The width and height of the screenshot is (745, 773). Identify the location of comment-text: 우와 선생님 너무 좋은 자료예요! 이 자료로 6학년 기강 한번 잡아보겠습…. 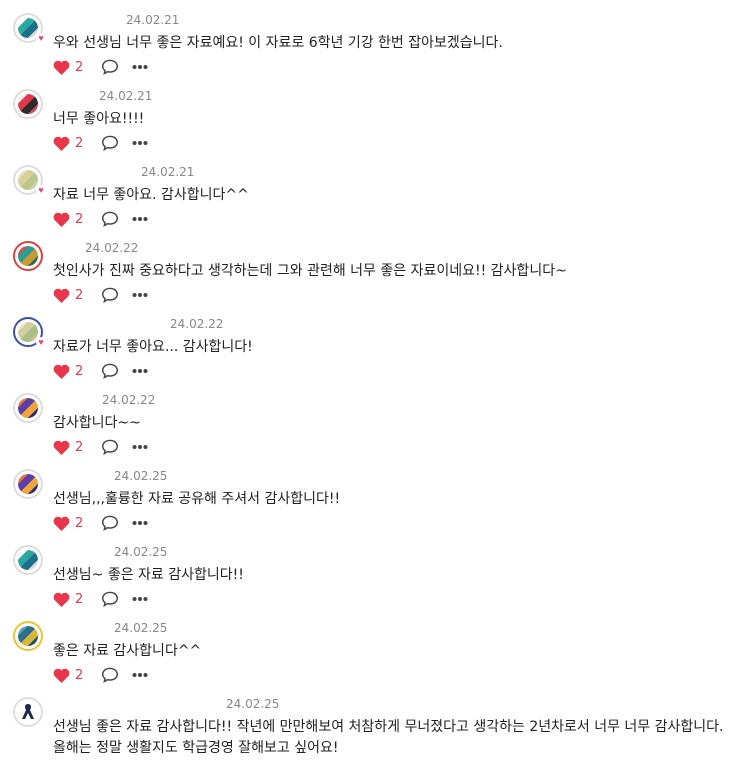
(278, 43).